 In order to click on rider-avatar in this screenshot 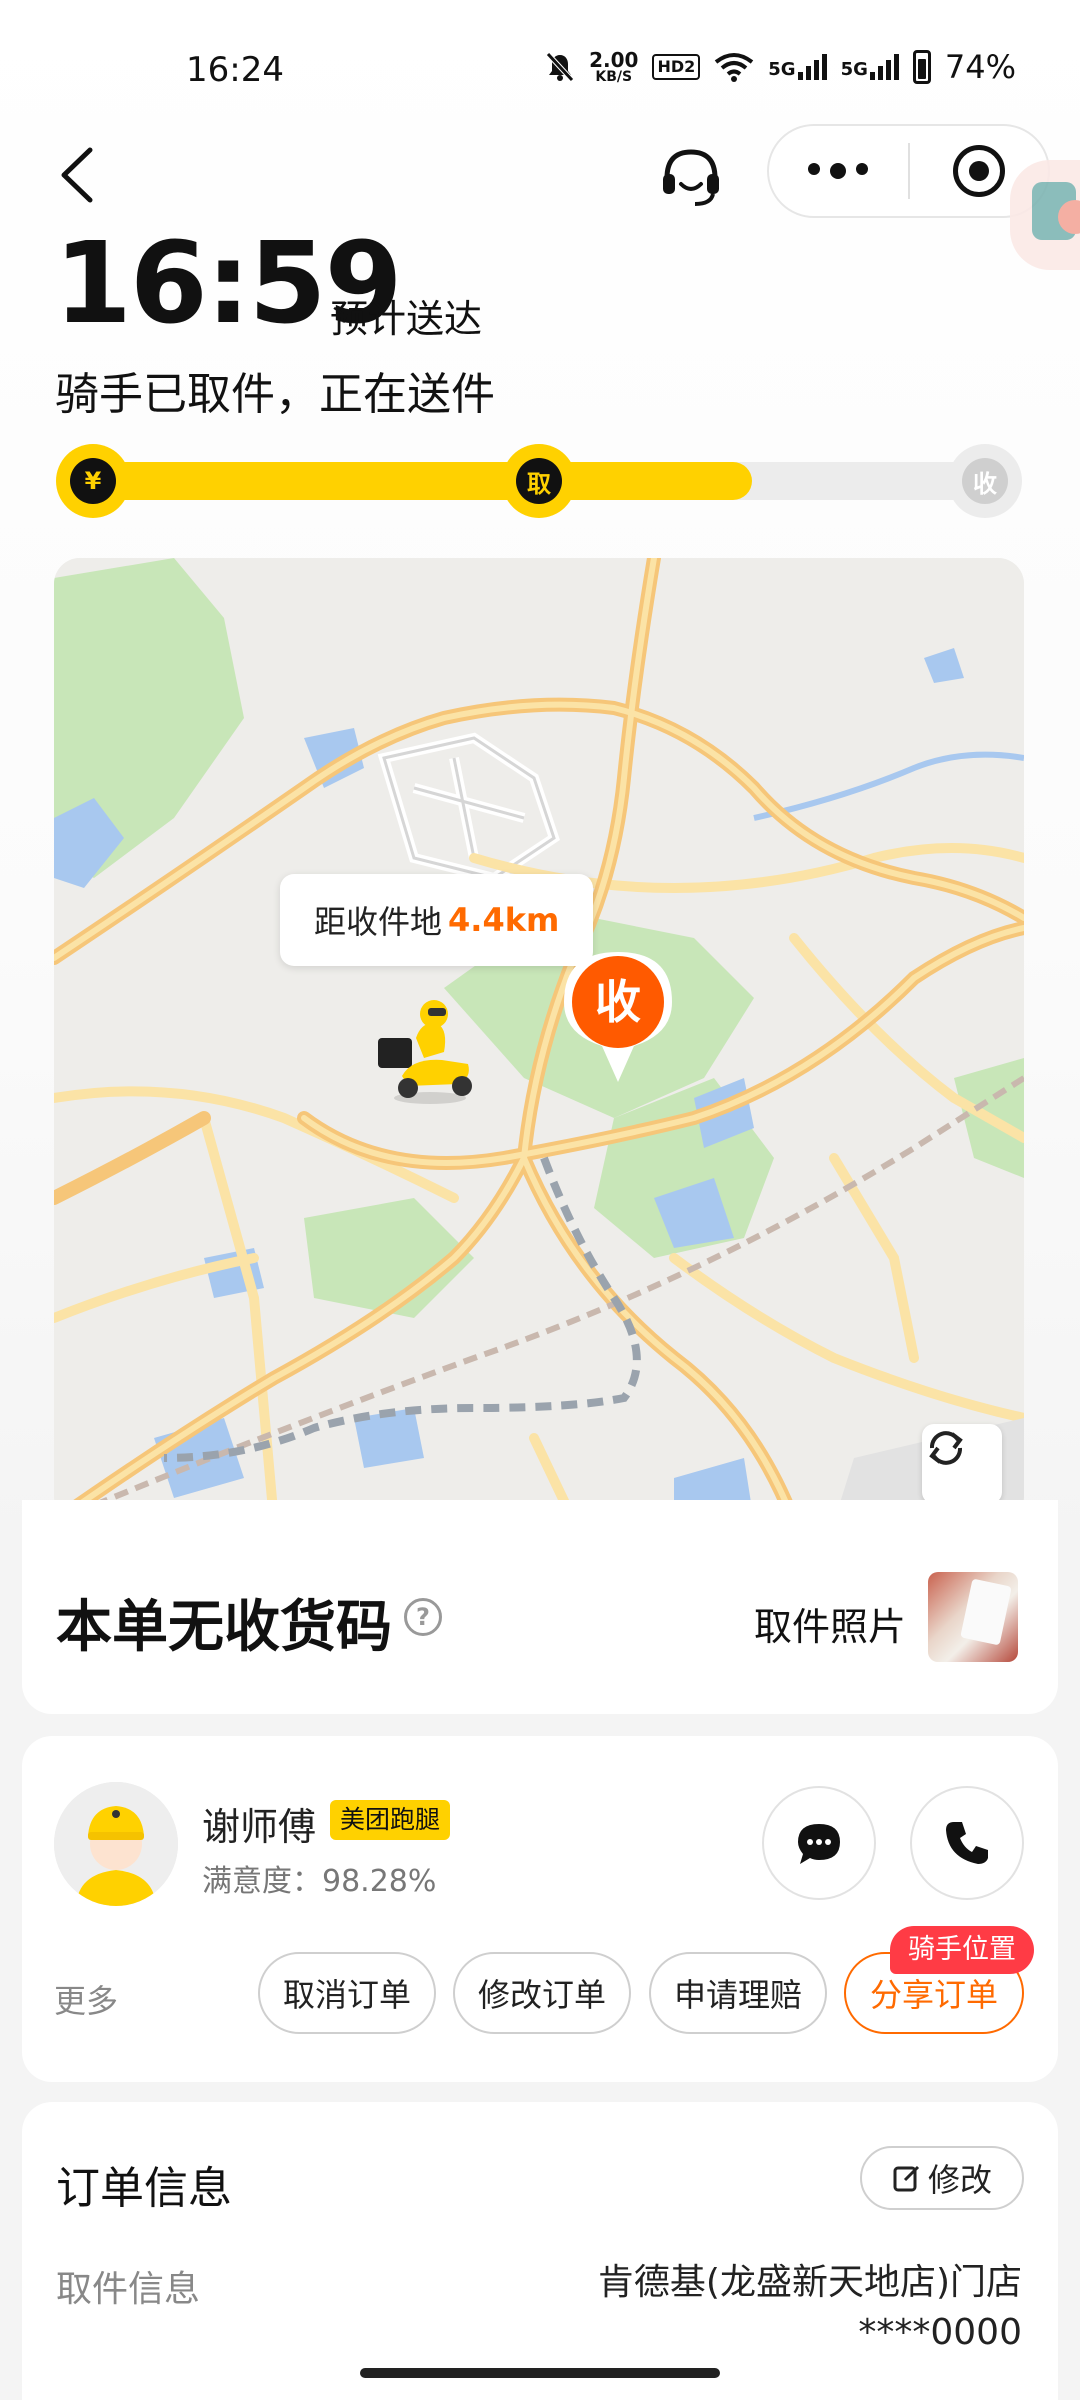, I will do `click(116, 1844)`.